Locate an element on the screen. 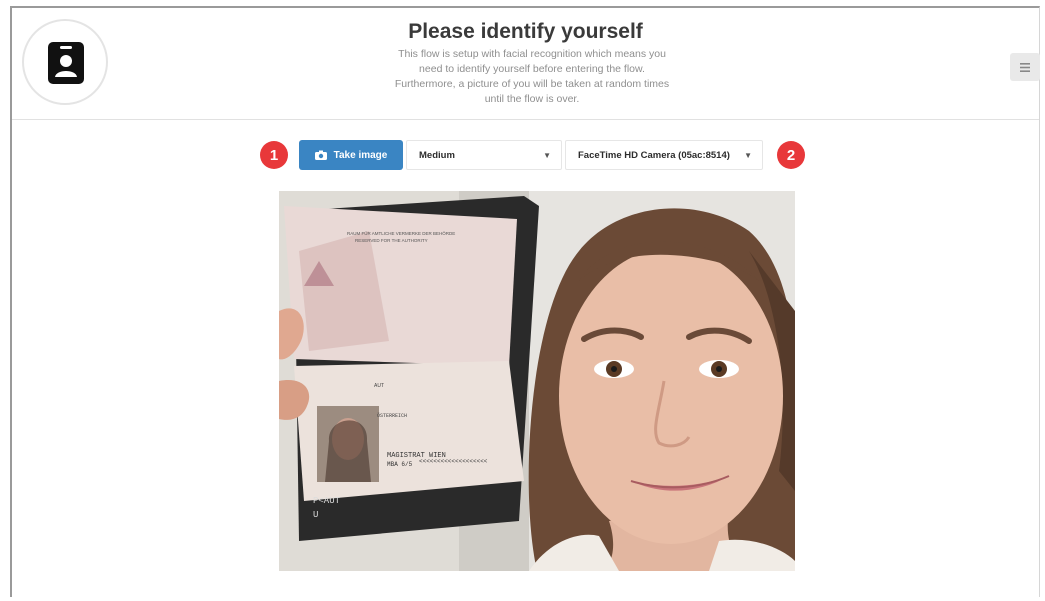 Image resolution: width=1045 pixels, height=601 pixels. passport-nationality: ÖSTERREICH is located at coordinates (392, 415).